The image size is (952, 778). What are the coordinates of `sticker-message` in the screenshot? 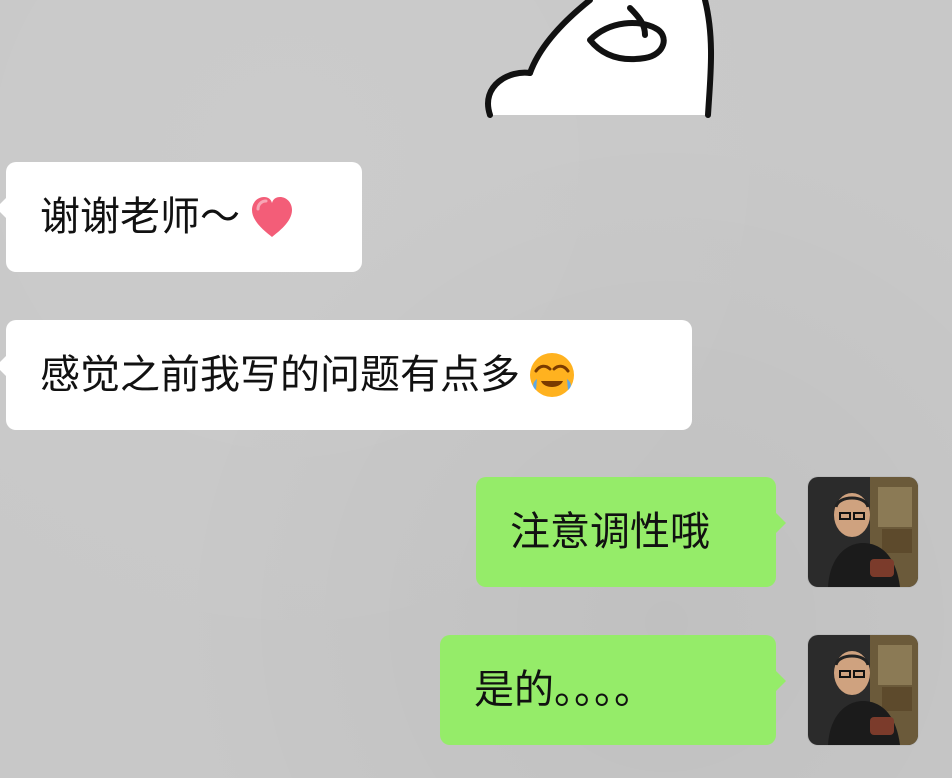 It's located at (600, 60).